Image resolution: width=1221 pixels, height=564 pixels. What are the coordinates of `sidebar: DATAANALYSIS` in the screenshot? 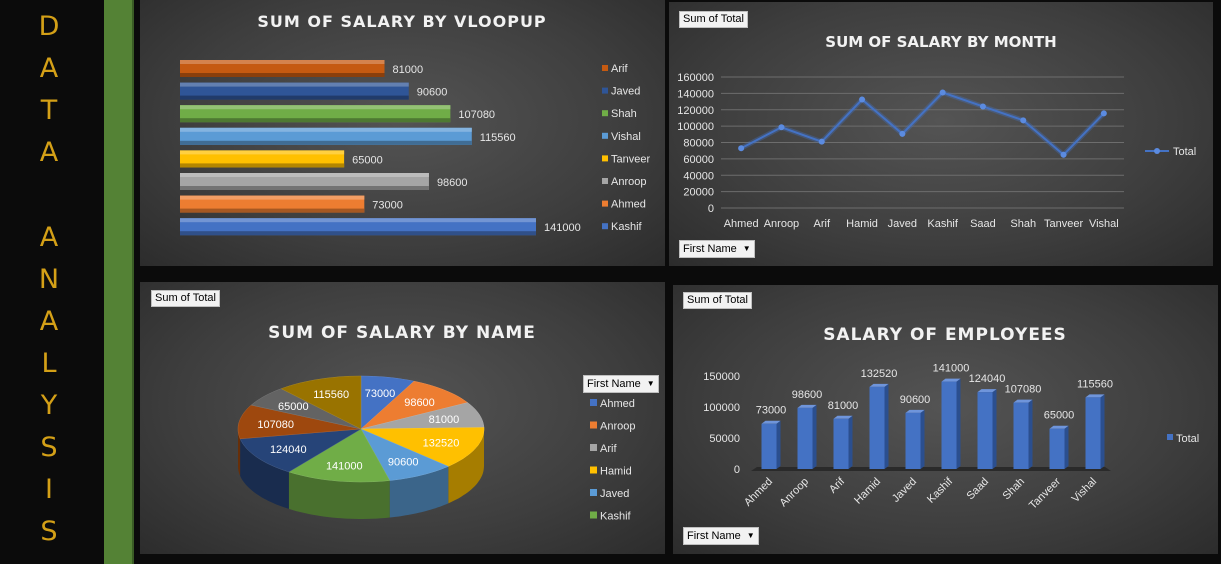 It's located at (52, 282).